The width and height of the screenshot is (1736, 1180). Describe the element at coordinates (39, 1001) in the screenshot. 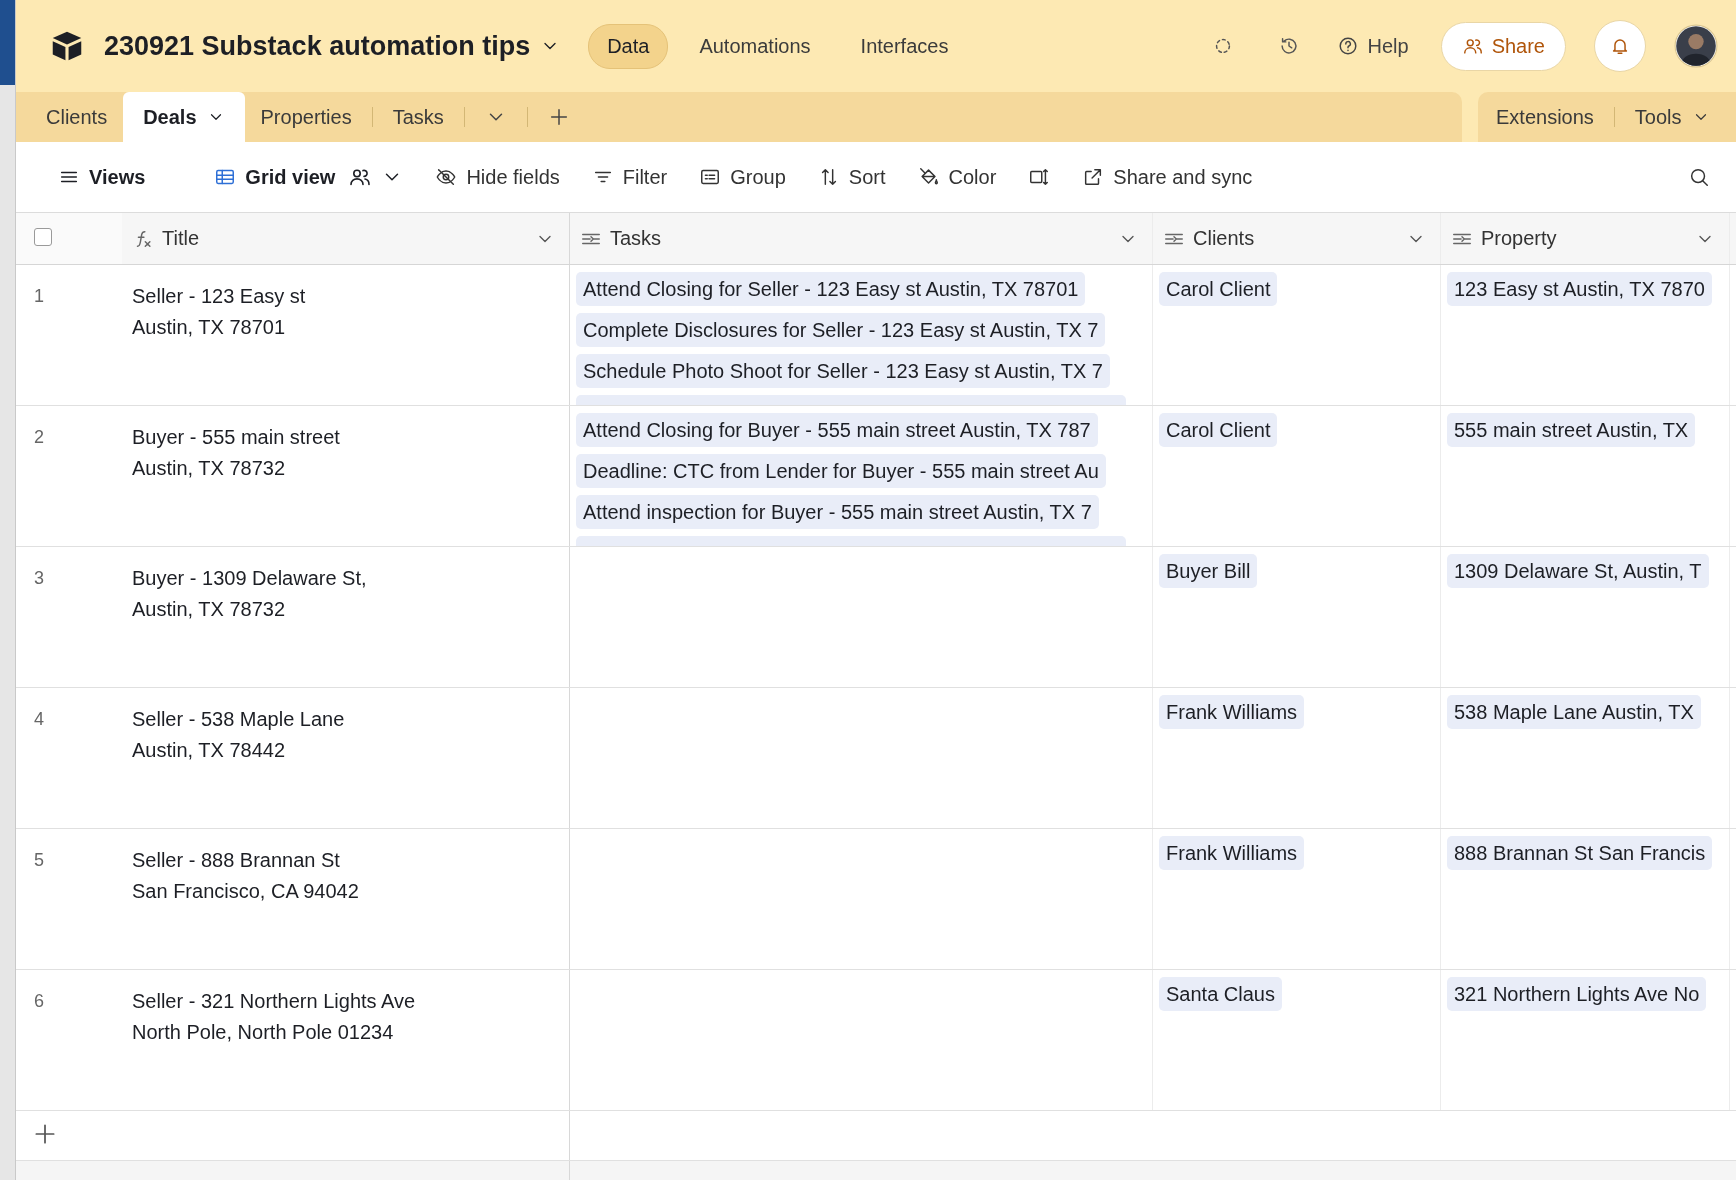

I see `row-number: 6` at that location.